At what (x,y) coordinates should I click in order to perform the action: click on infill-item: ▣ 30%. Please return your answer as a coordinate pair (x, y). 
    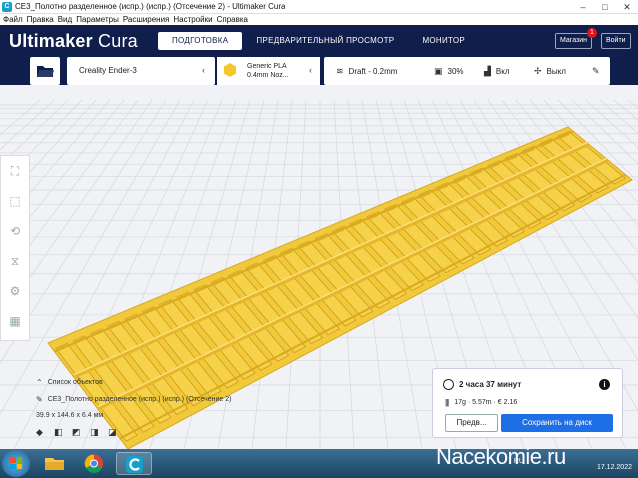
    Looking at the image, I should click on (449, 71).